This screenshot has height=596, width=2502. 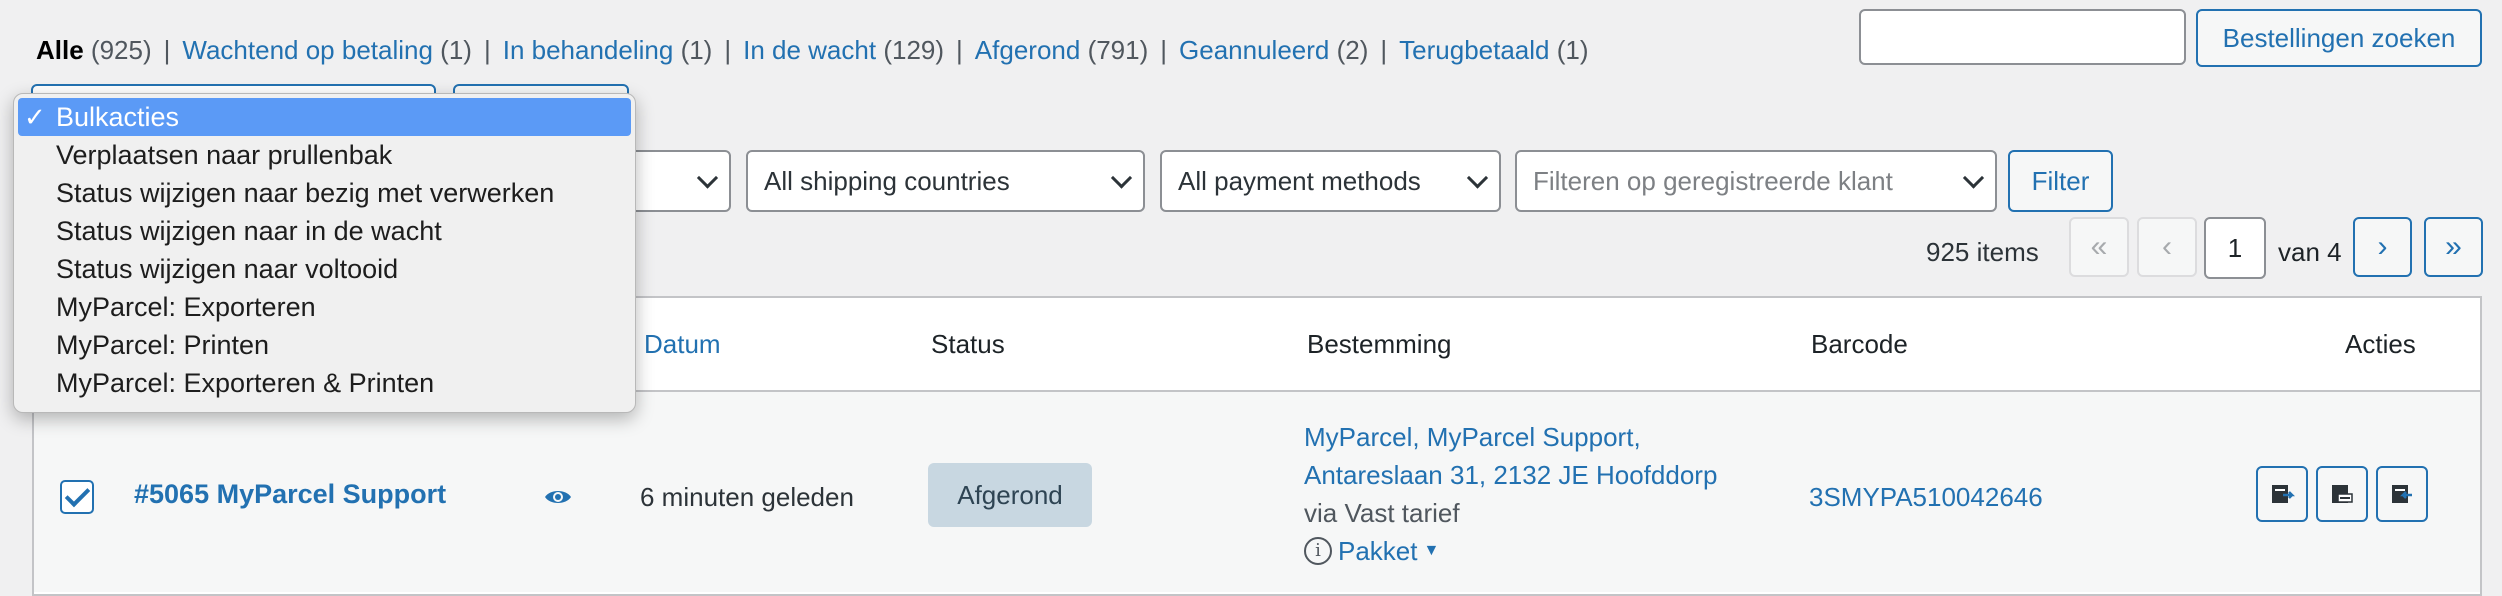 I want to click on status-filter-count: (791), so click(x=1118, y=50).